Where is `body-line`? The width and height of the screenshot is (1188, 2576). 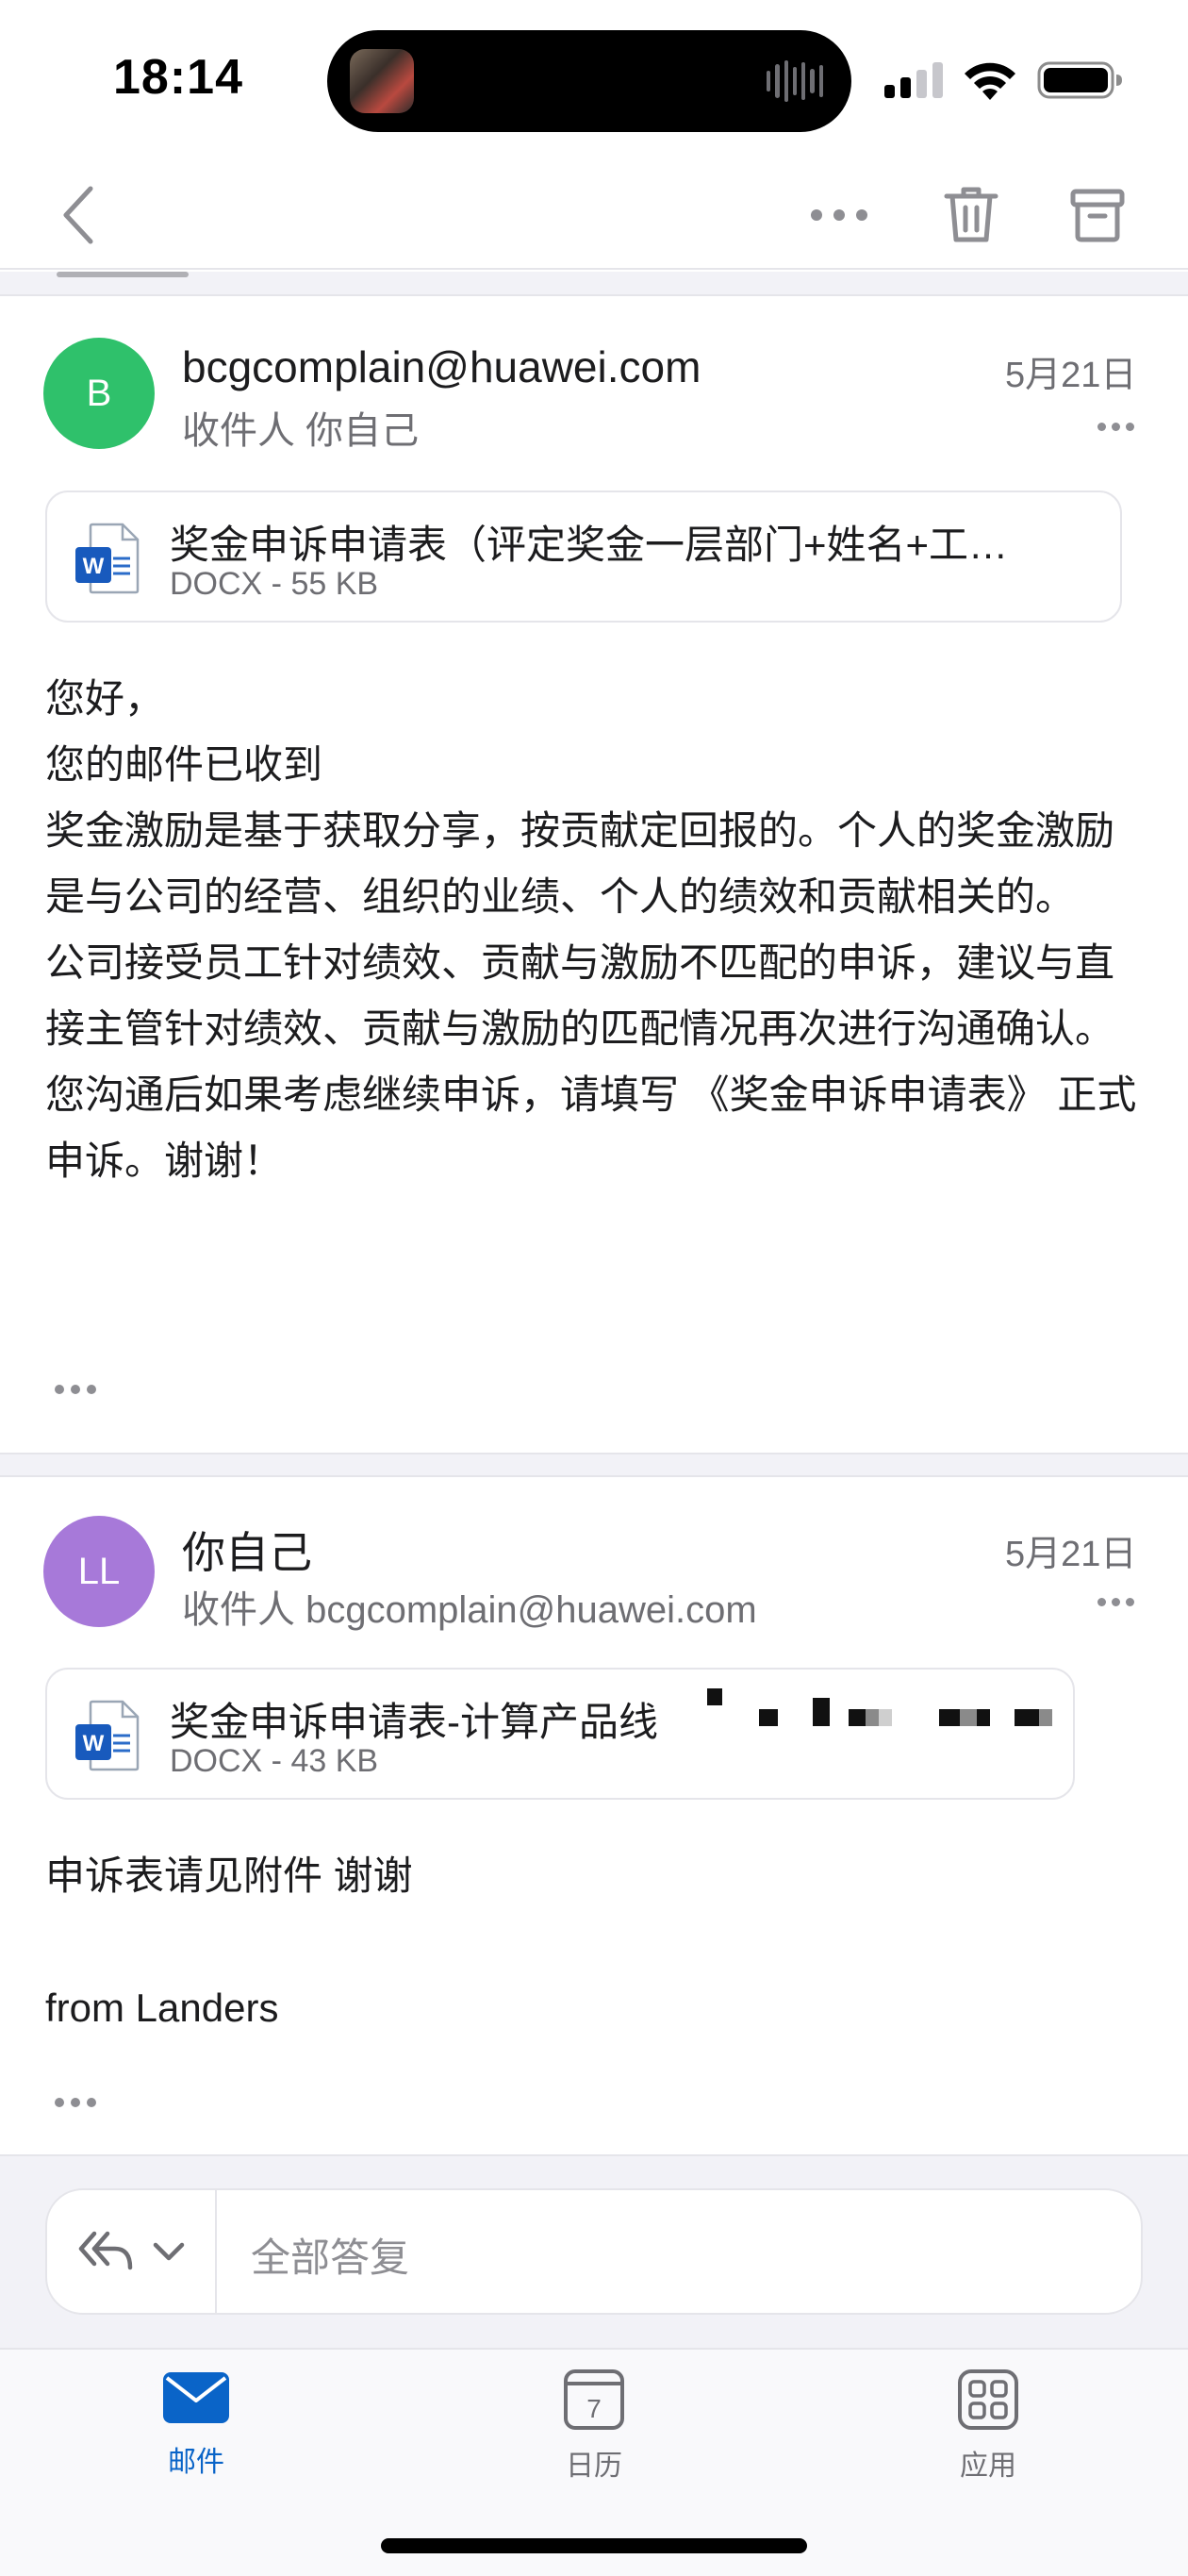 body-line is located at coordinates (594, 1942).